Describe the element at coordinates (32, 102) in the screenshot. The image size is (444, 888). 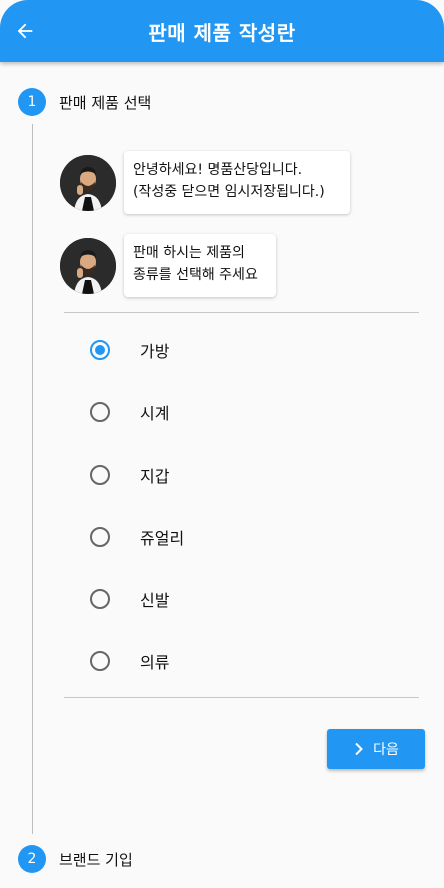
I see `step-1-number: 1` at that location.